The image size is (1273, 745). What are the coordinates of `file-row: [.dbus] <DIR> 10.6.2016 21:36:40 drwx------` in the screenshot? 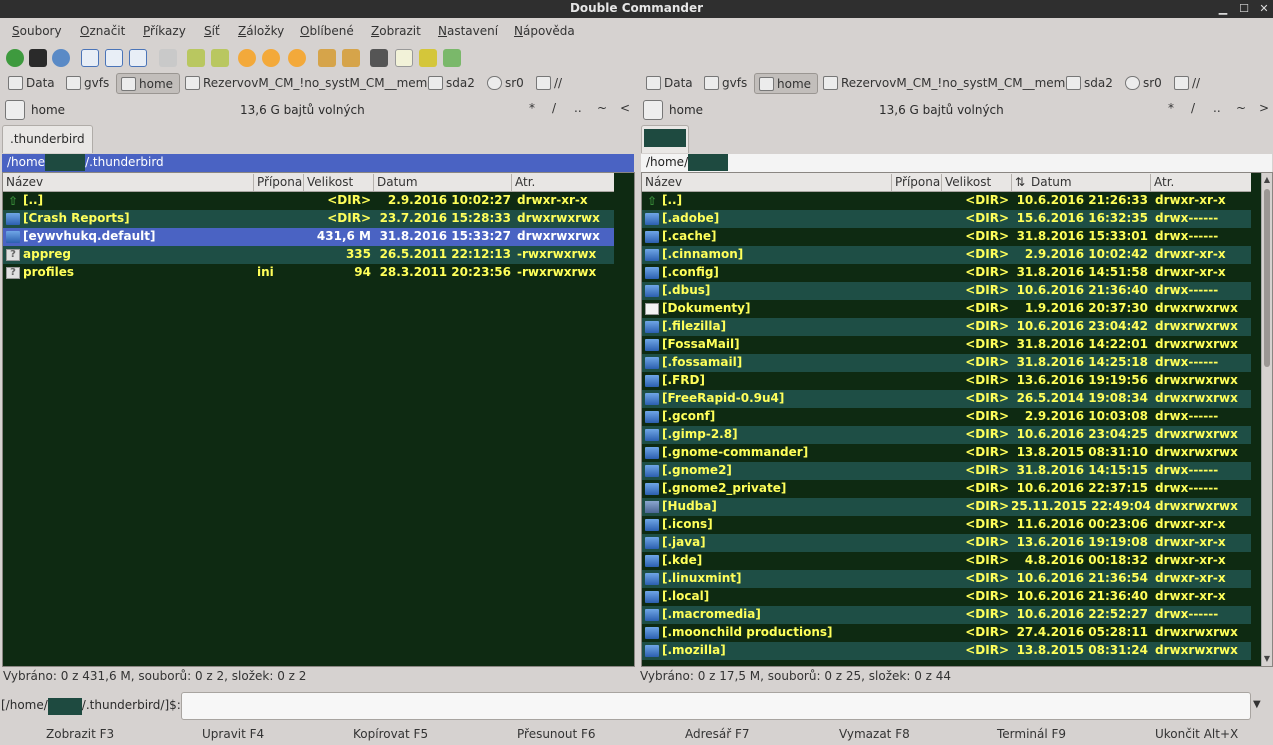 It's located at (946, 291).